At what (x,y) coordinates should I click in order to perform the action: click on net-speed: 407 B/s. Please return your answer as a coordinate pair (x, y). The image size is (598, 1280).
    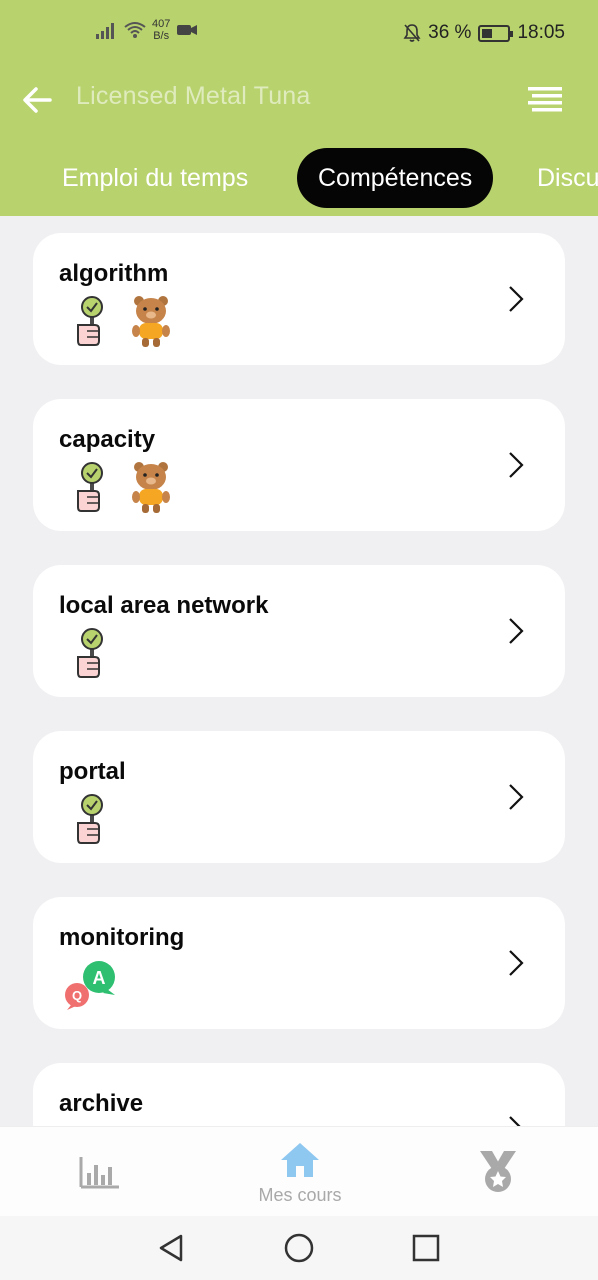
    Looking at the image, I should click on (161, 30).